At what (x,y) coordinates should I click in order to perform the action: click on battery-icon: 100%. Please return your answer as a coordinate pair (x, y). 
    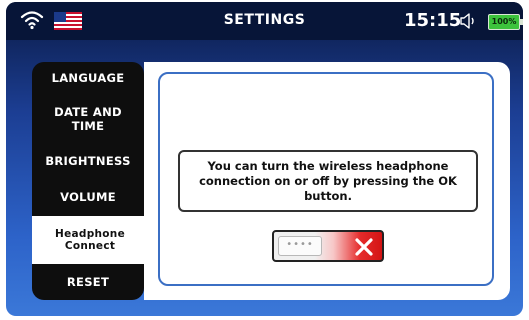
    Looking at the image, I should click on (505, 22).